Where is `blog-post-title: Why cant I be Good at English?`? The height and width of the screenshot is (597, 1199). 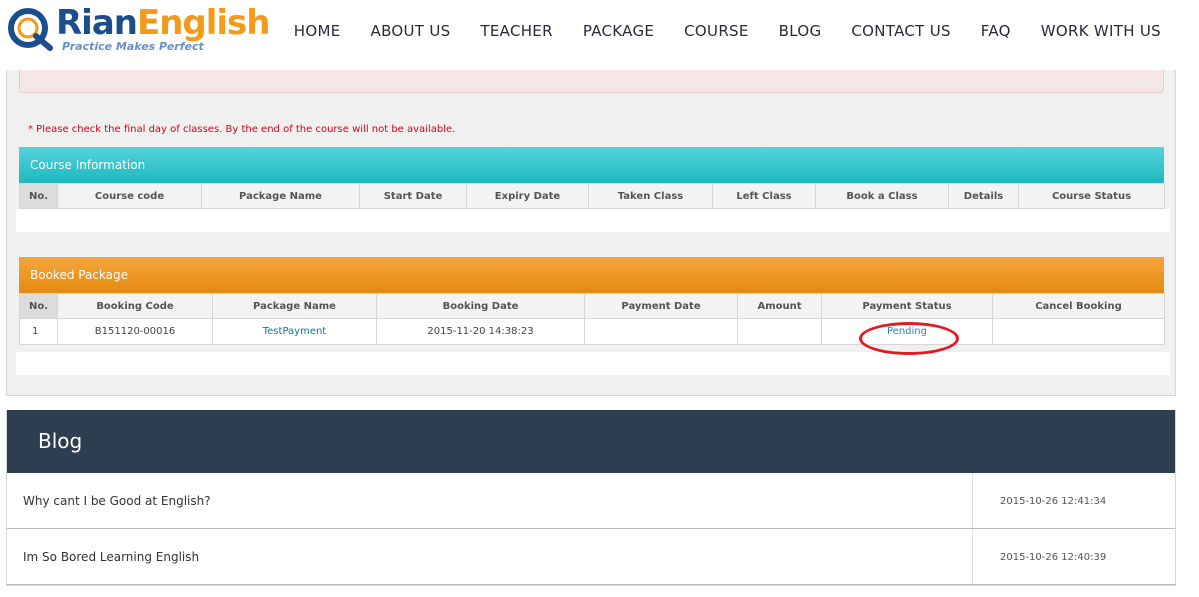
blog-post-title: Why cant I be Good at English? is located at coordinates (117, 501).